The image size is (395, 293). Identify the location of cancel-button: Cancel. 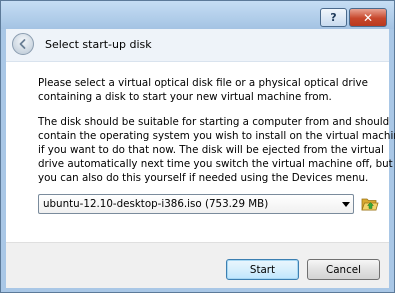
(343, 269).